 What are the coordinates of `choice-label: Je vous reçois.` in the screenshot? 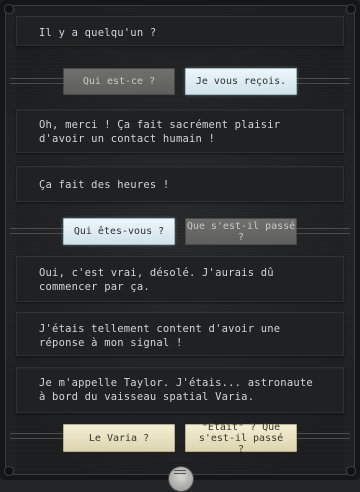 It's located at (241, 81).